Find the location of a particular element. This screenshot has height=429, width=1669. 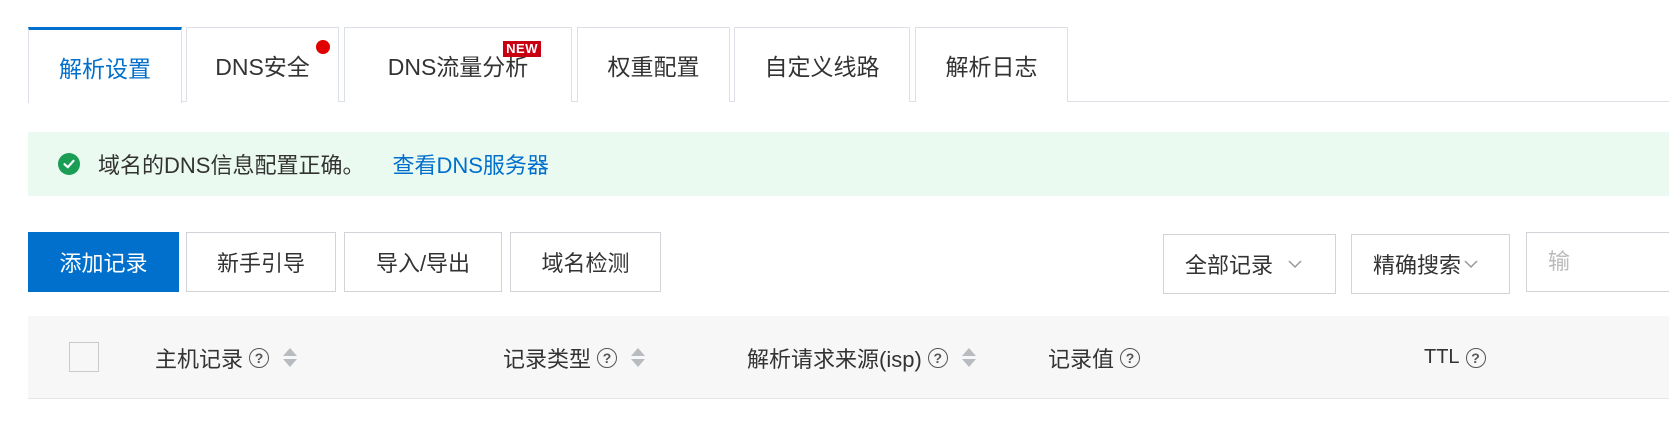

tab-label: 解析设置 is located at coordinates (105, 68).